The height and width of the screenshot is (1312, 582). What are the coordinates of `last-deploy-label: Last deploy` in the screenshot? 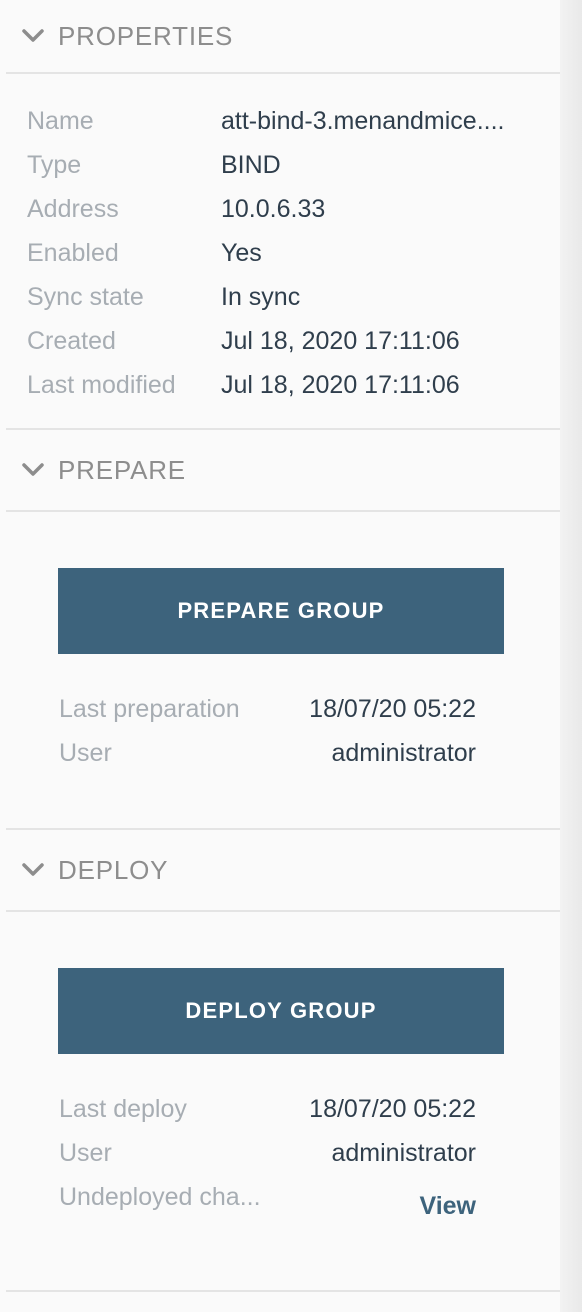 It's located at (123, 1109).